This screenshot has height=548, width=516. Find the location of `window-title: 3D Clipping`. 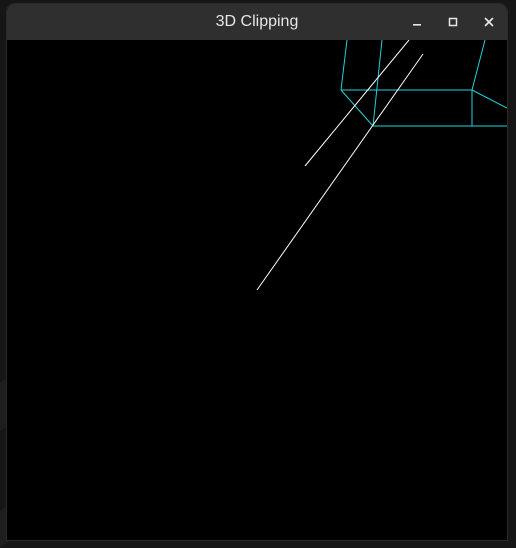

window-title: 3D Clipping is located at coordinates (257, 21).